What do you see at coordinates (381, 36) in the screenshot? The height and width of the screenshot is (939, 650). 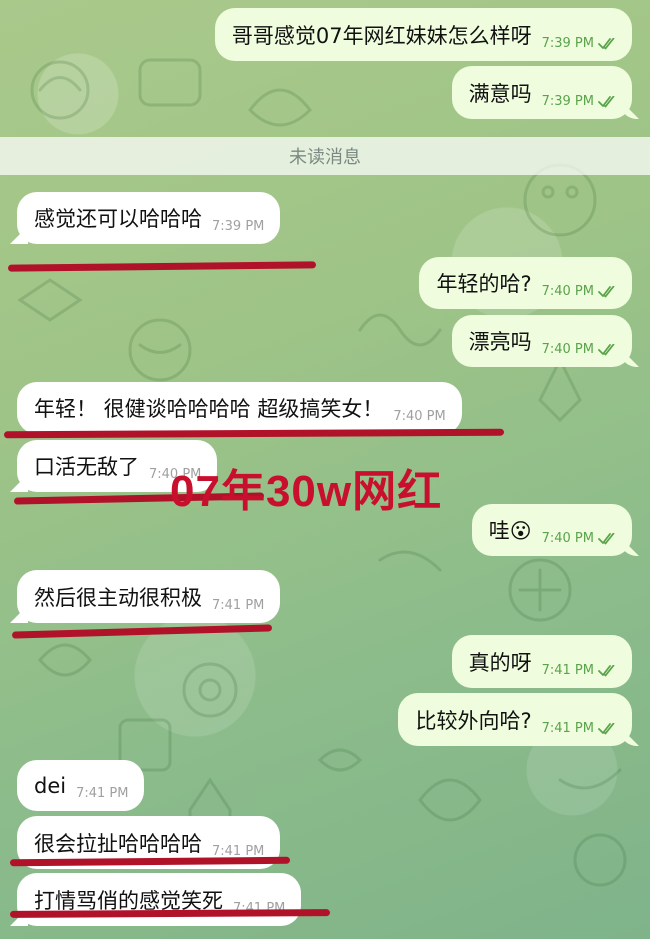 I see `message-text: 哥哥感觉07年网红妹妹怎么样呀` at bounding box center [381, 36].